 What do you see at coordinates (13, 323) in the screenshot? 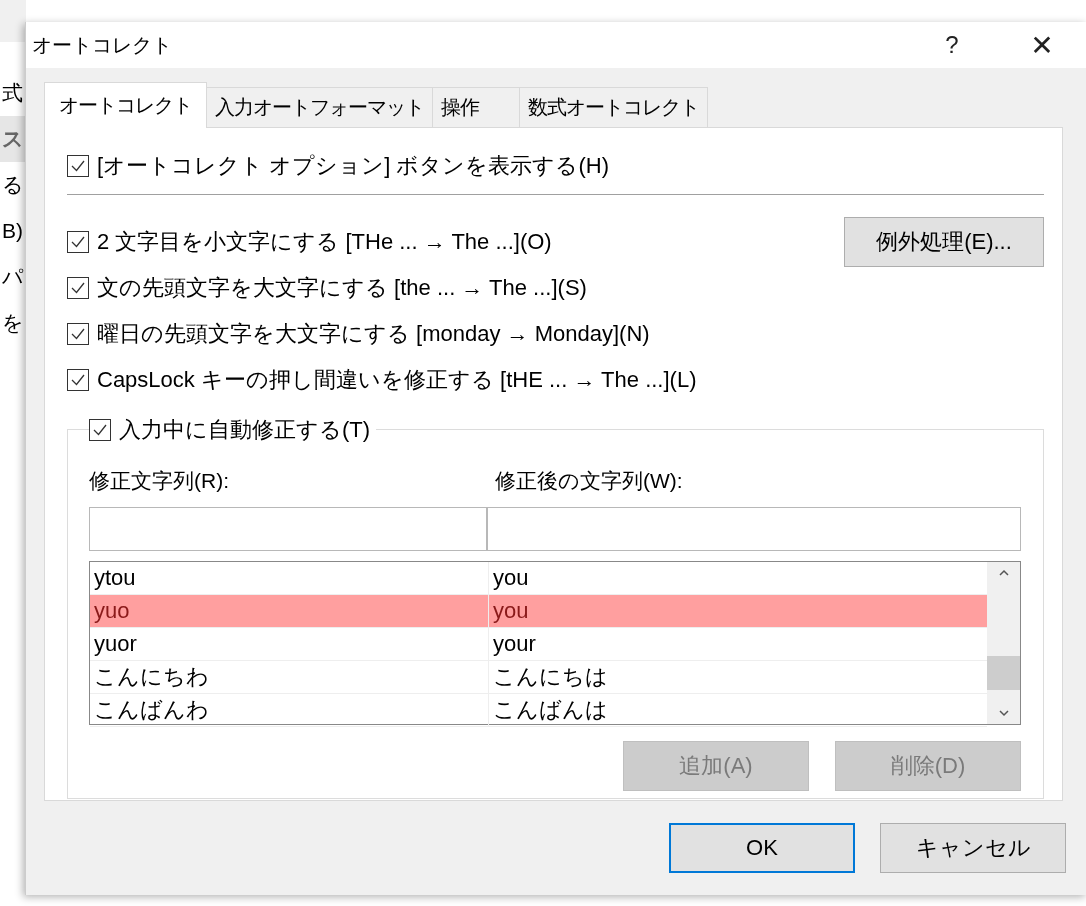
I see `background-text: を` at bounding box center [13, 323].